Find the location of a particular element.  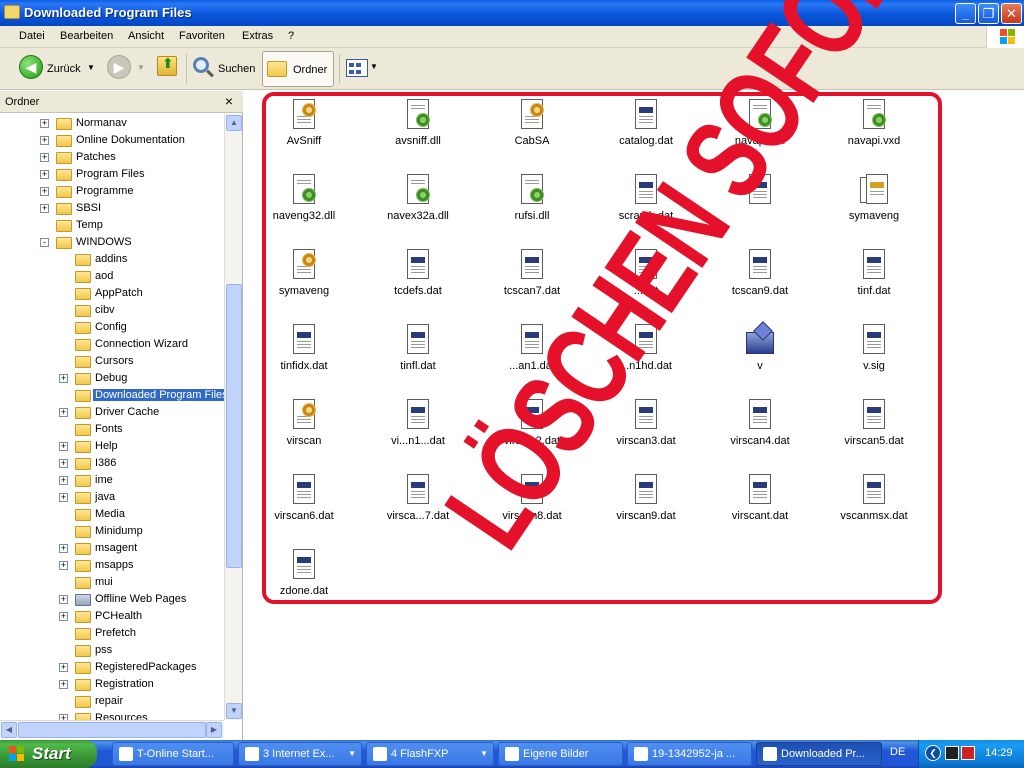

tree-item: - WINDOWS is located at coordinates (112, 242).